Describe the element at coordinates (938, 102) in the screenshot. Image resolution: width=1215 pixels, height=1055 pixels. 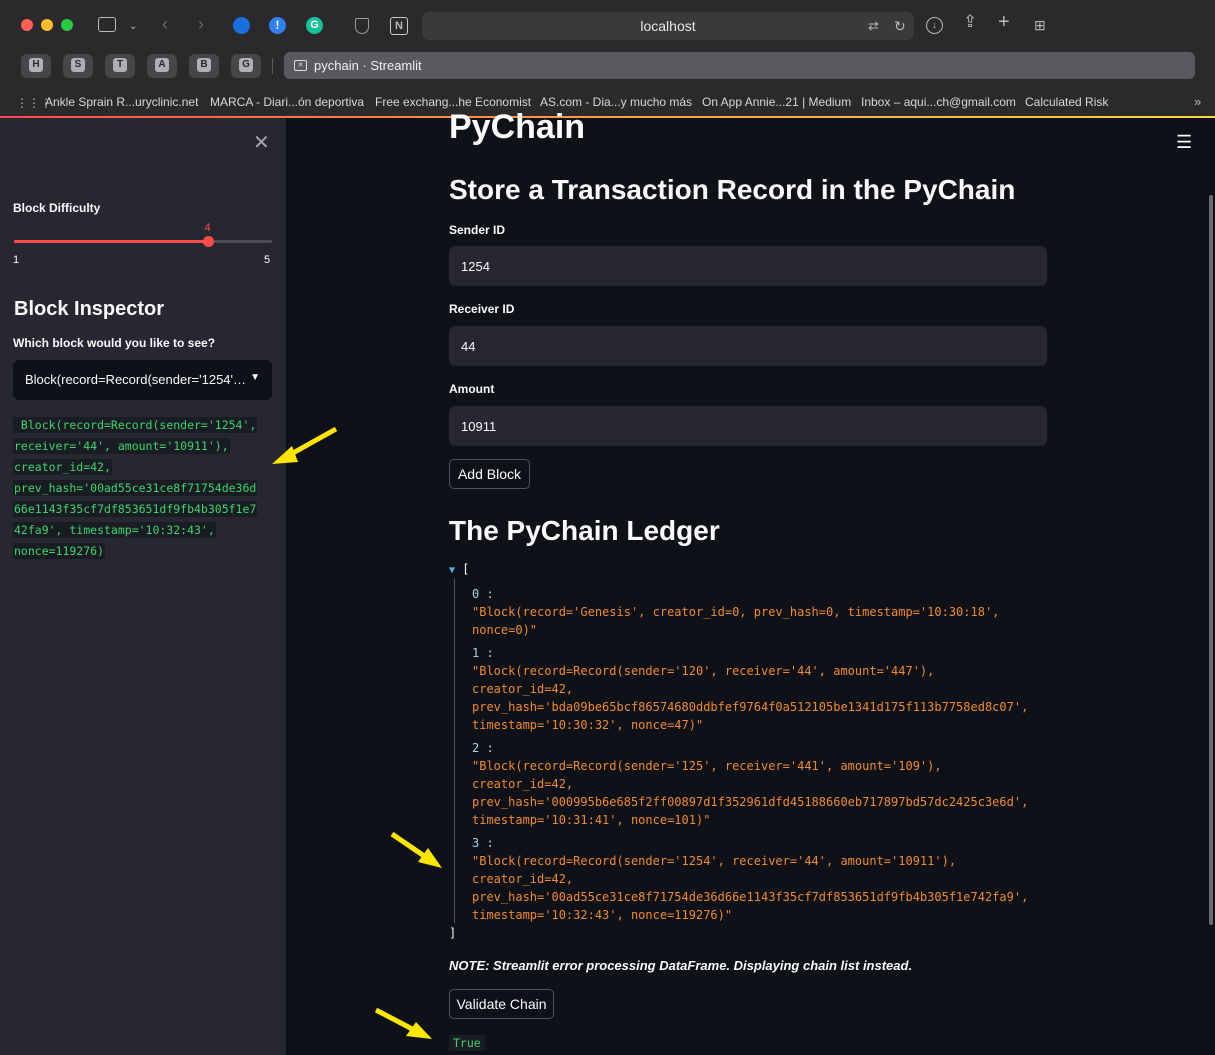
I see `bookmark-item: Inbox – aqui...ch@gmail.com` at that location.